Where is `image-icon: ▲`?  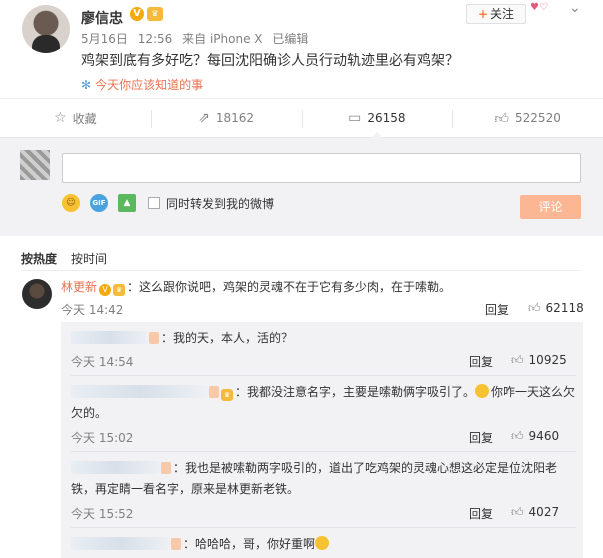
image-icon: ▲ is located at coordinates (127, 203).